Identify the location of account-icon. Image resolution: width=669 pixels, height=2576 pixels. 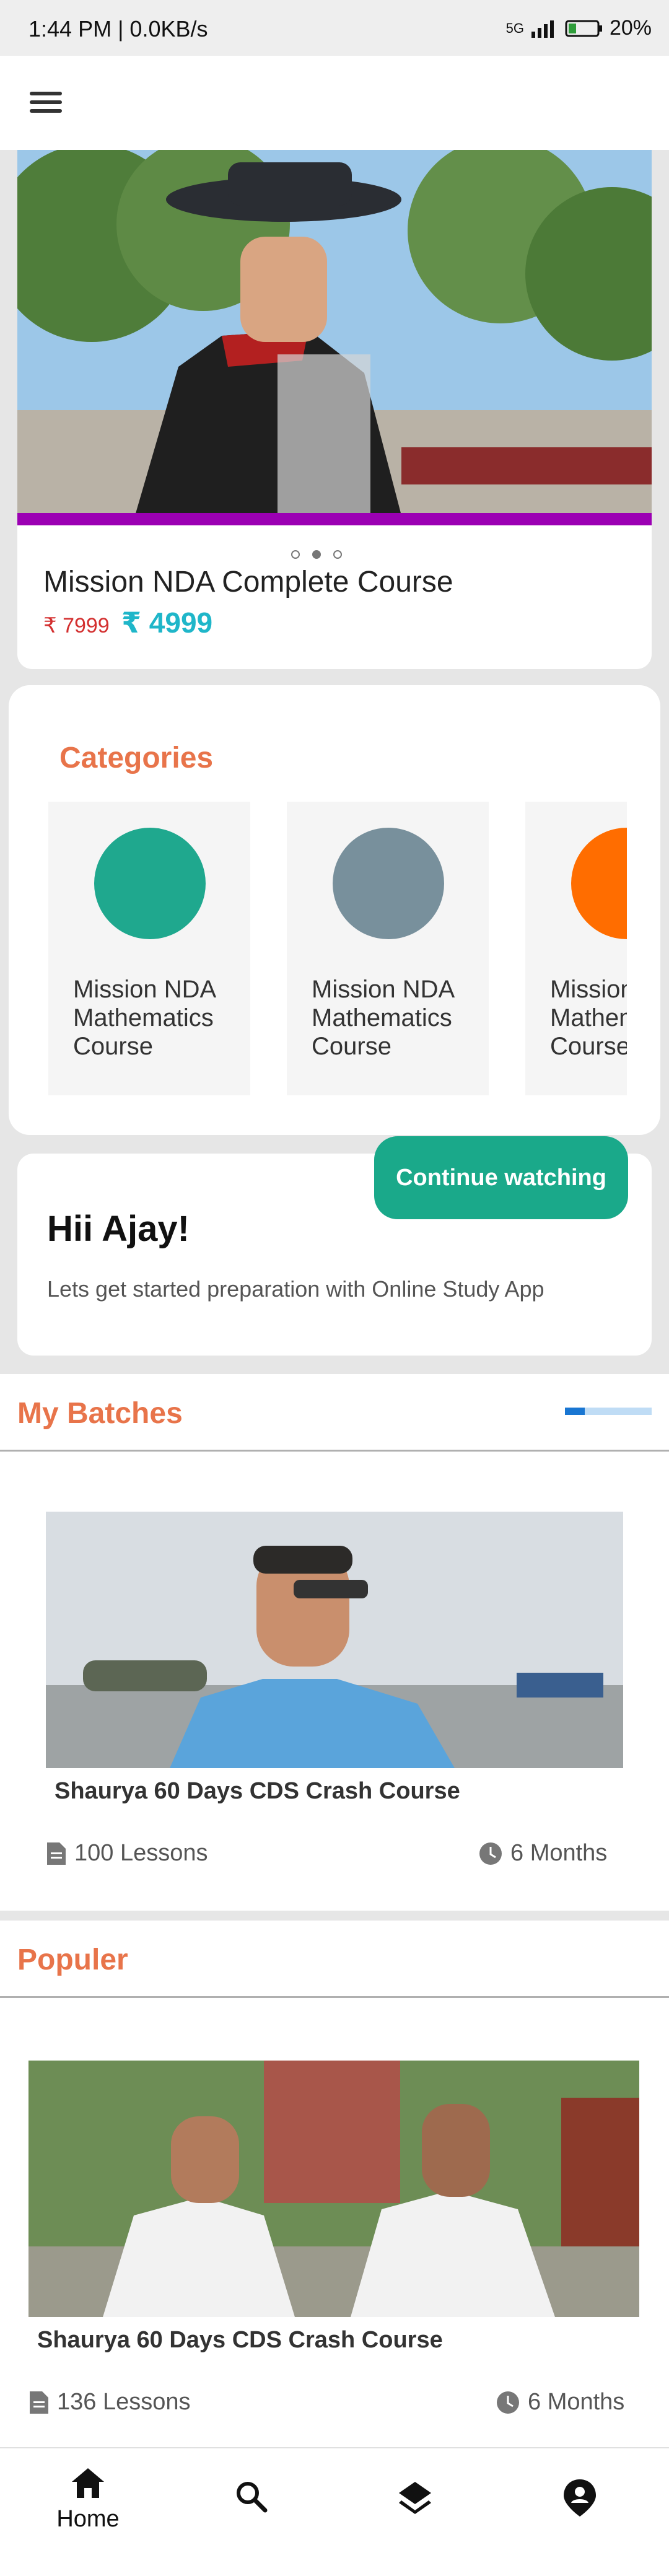
(580, 2498).